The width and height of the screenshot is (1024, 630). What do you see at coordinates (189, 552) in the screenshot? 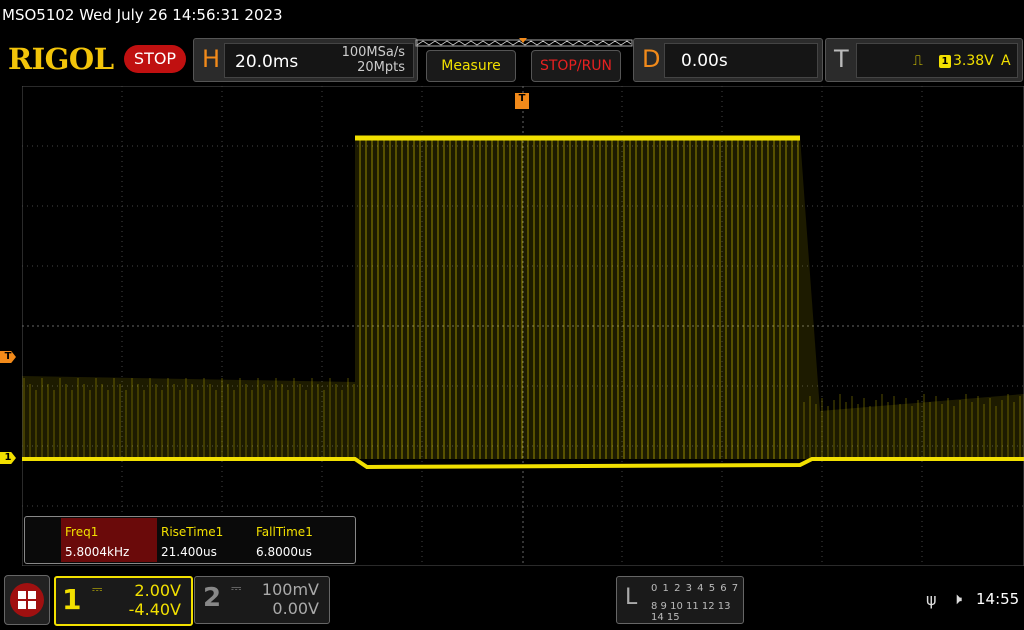
I see `measure-value-risetime: 21.400us` at bounding box center [189, 552].